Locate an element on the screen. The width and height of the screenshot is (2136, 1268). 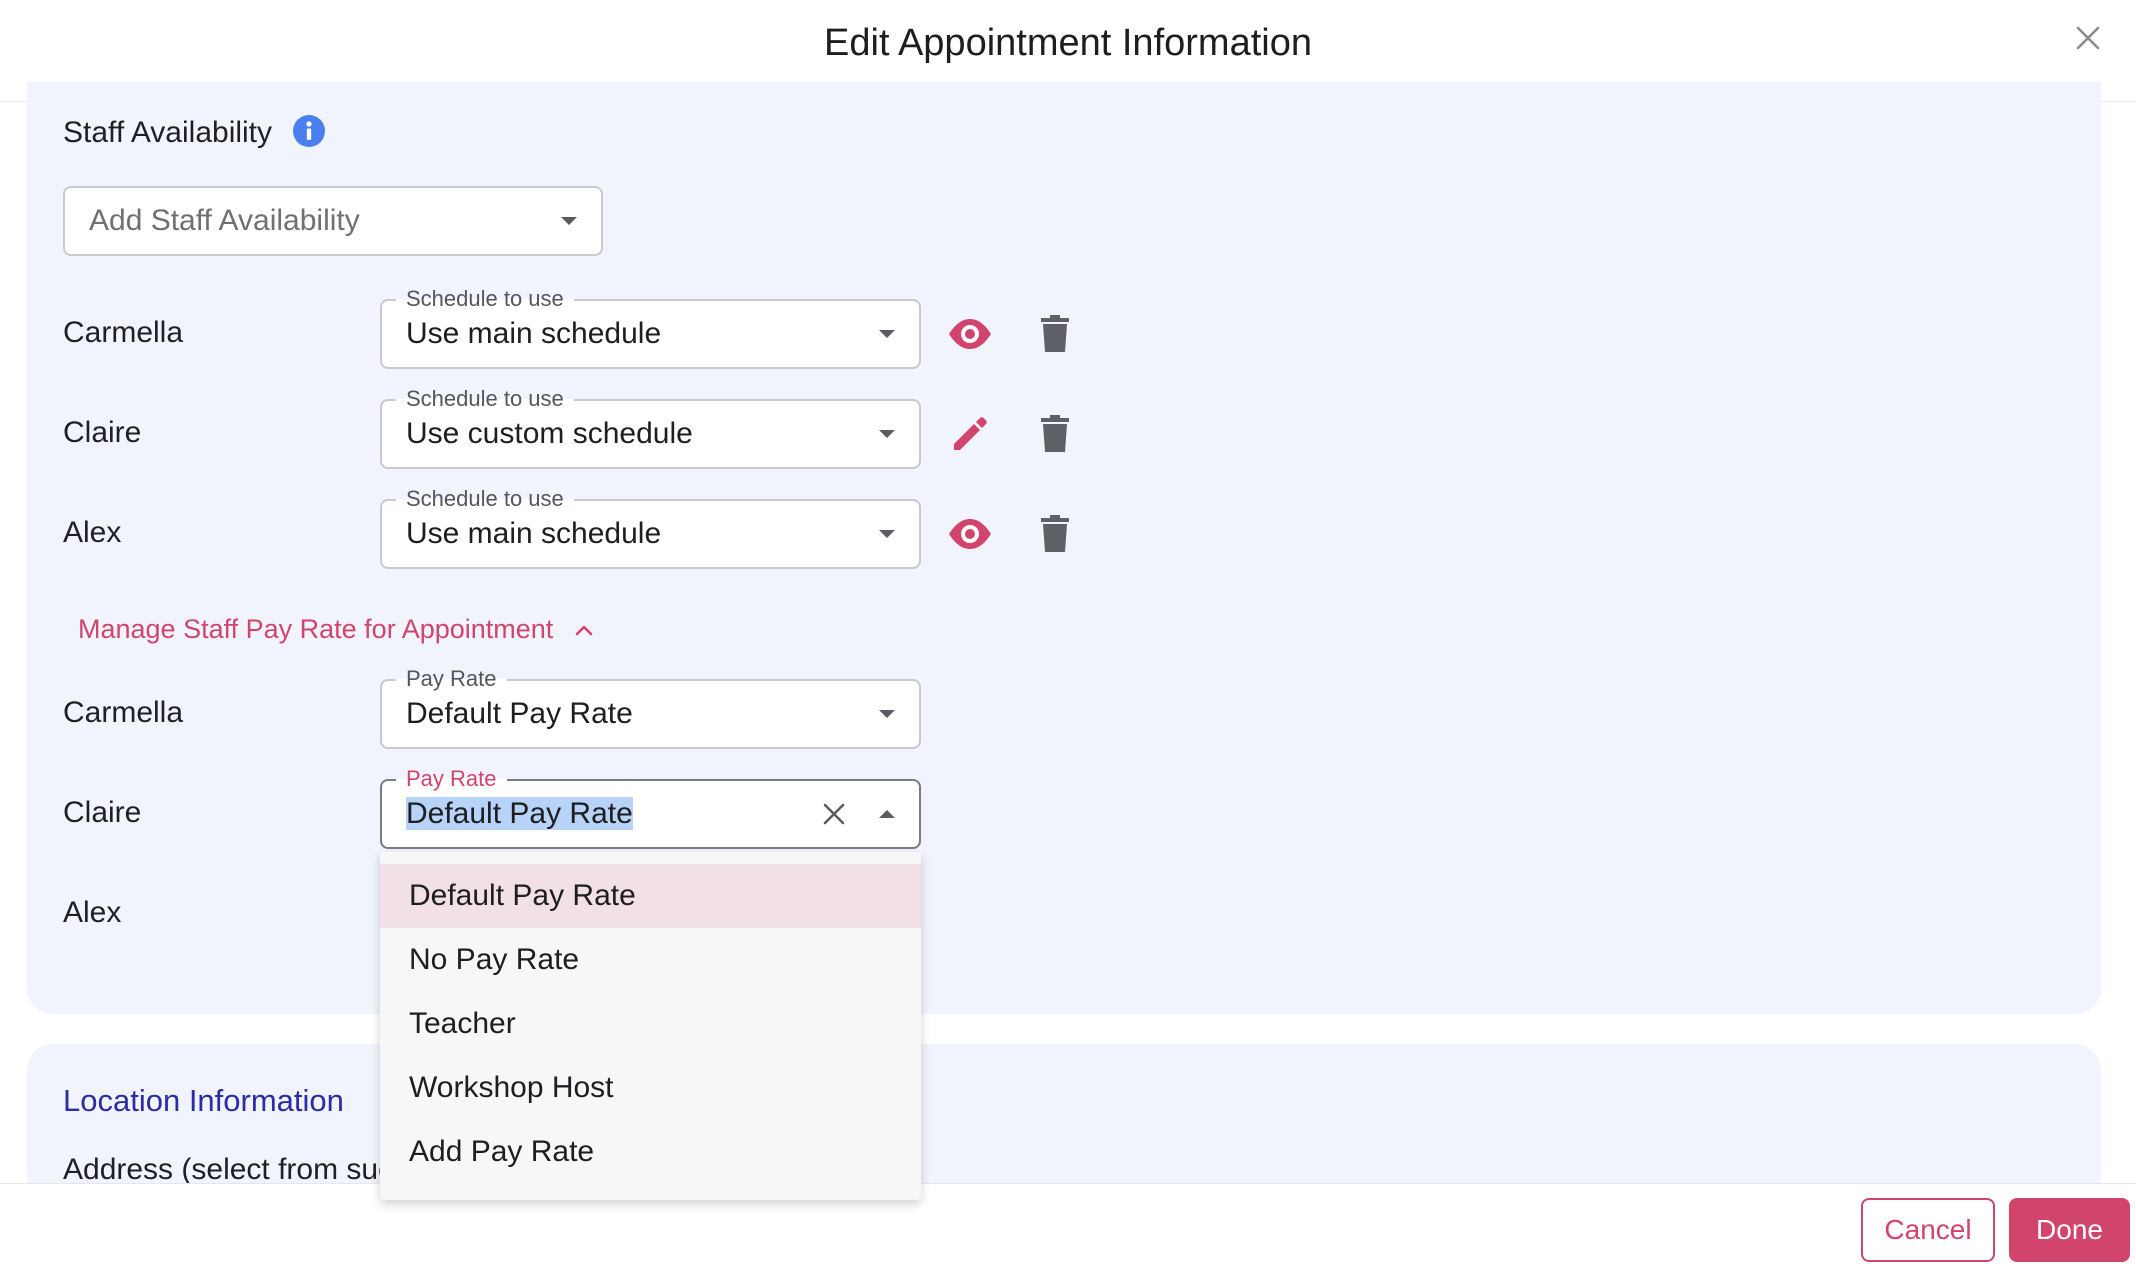
pay-rate-input: Default Pay Rate is located at coordinates (519, 814).